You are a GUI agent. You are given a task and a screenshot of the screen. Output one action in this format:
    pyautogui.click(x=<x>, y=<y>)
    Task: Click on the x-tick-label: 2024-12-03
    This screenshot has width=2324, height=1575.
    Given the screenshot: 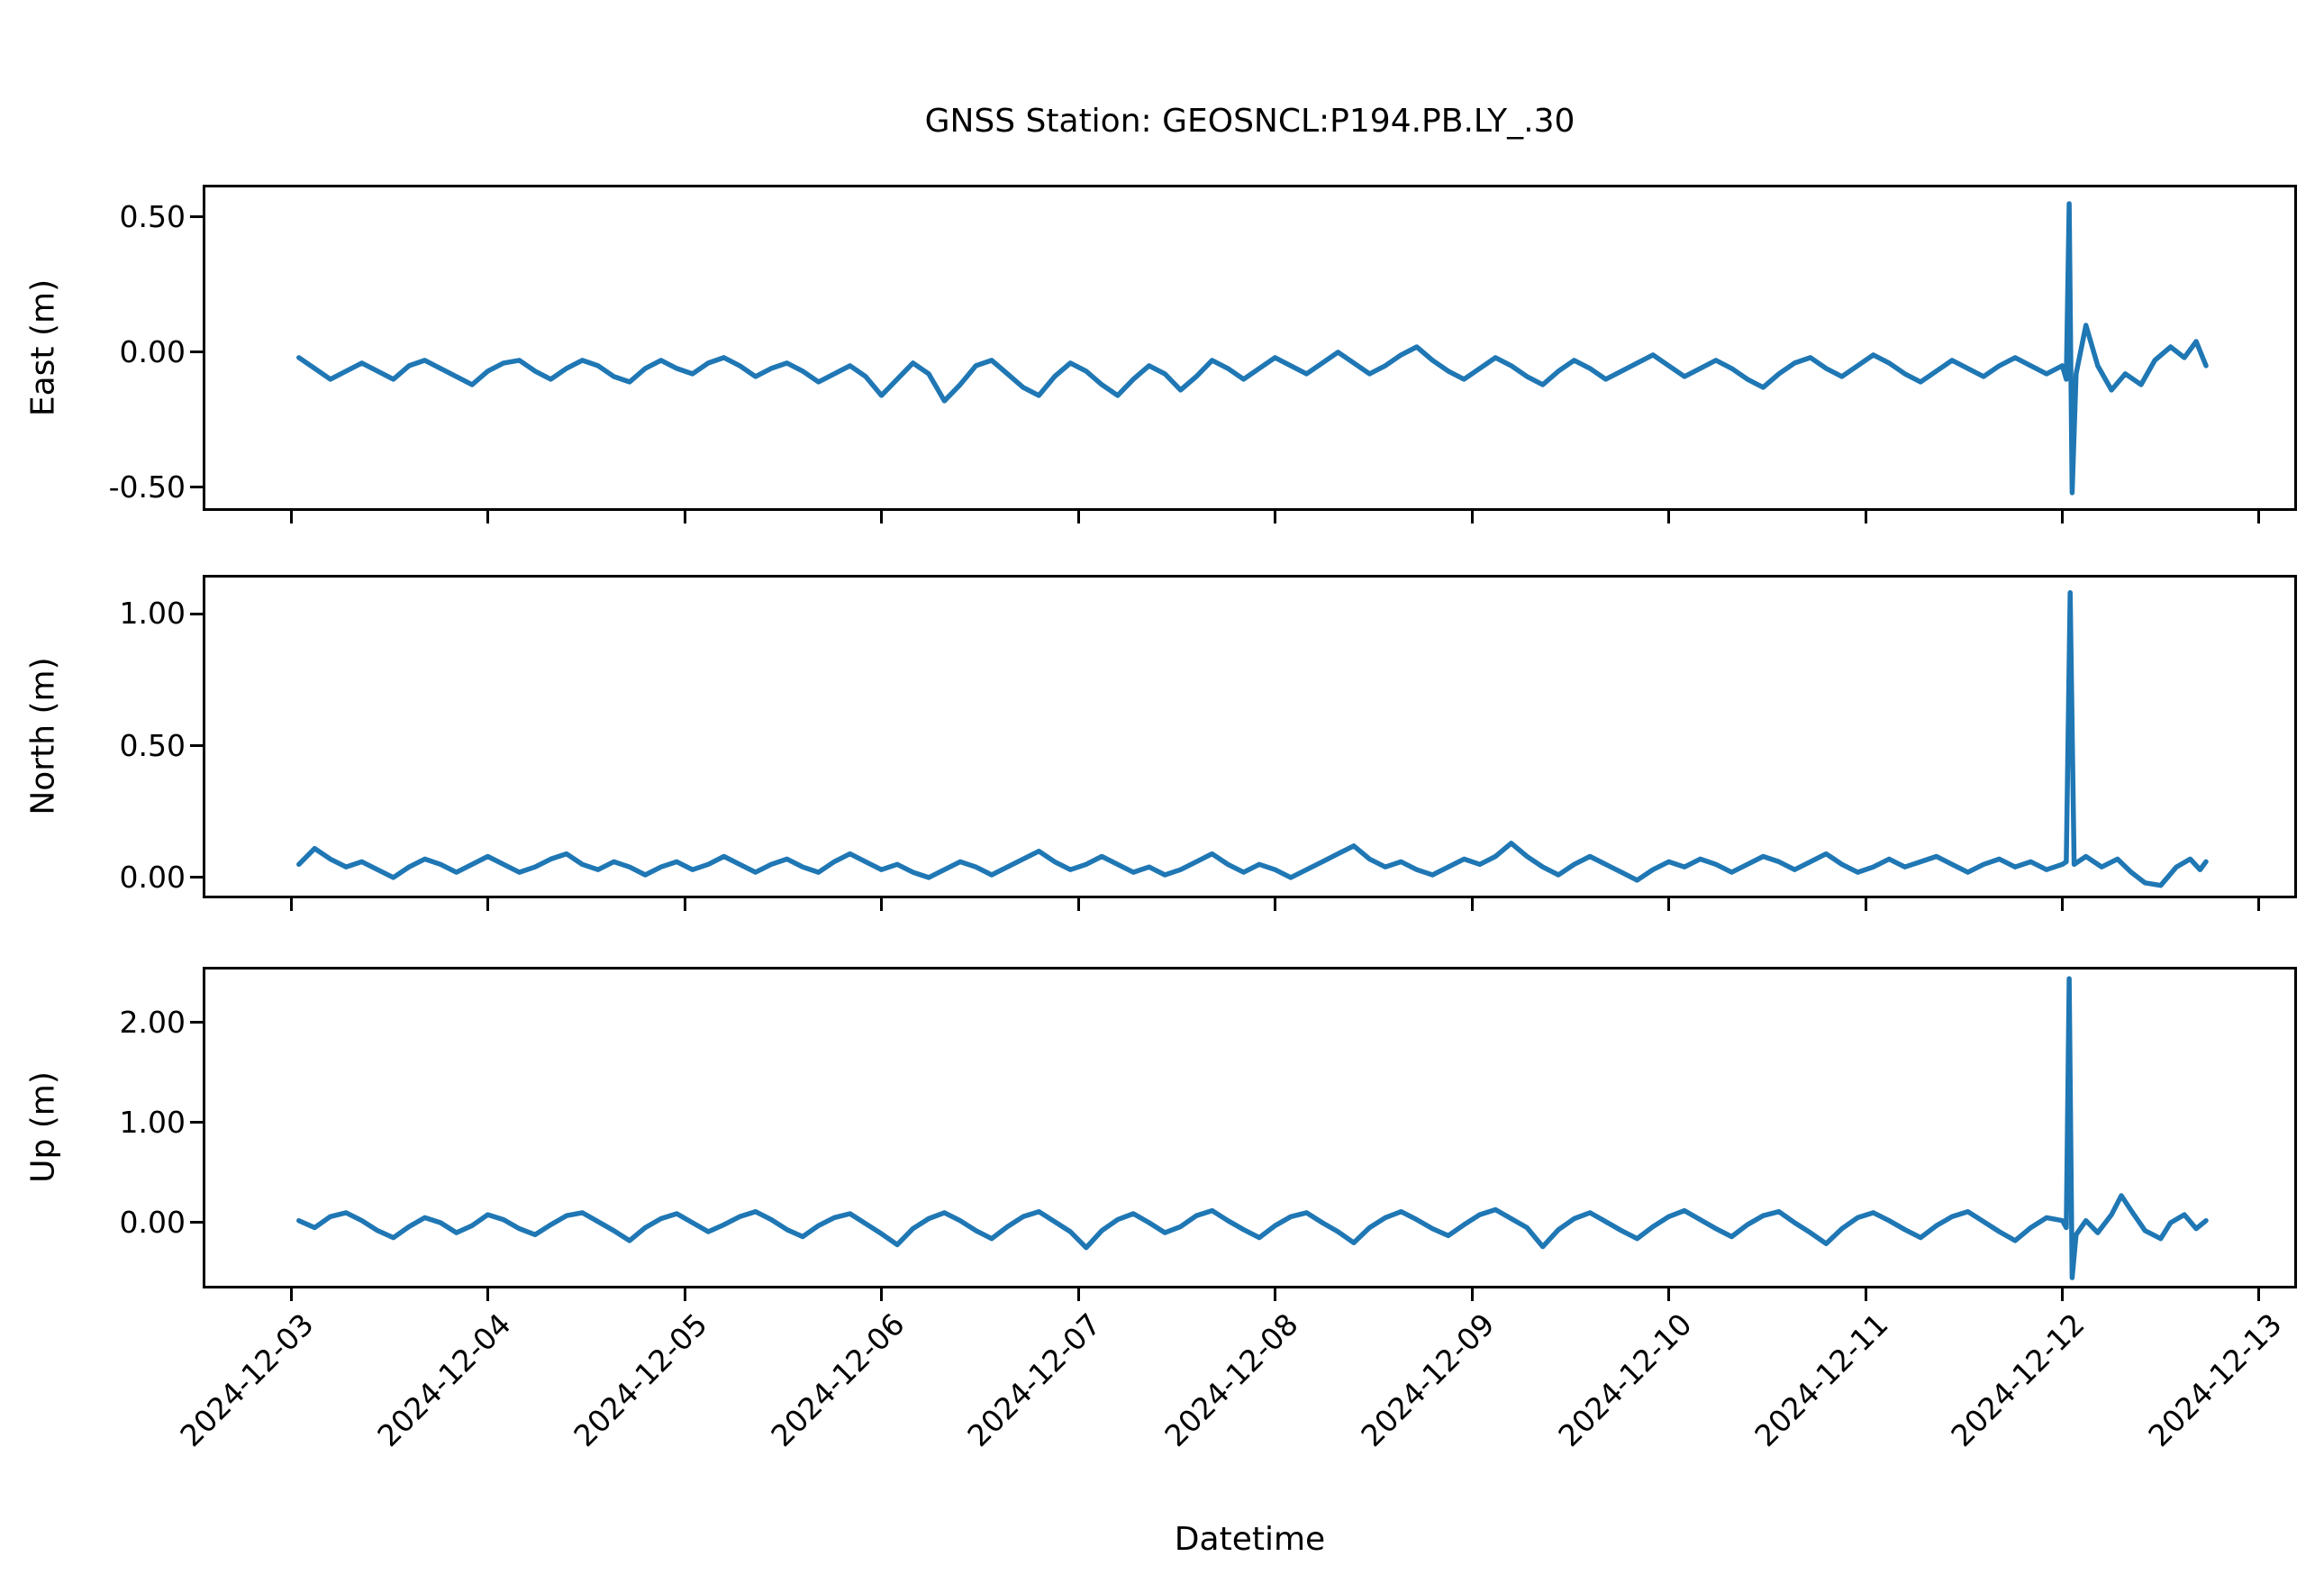 What is the action you would take?
    pyautogui.click(x=247, y=1380)
    